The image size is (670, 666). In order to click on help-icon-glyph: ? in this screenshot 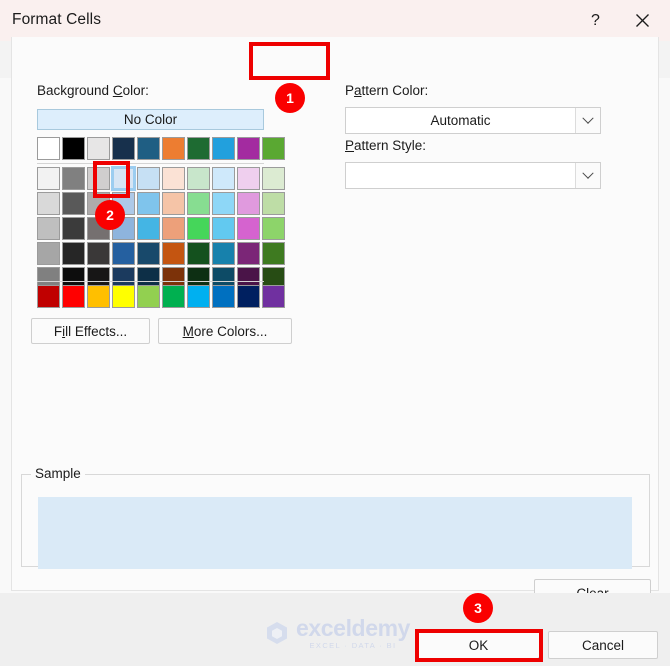, I will do `click(595, 20)`.